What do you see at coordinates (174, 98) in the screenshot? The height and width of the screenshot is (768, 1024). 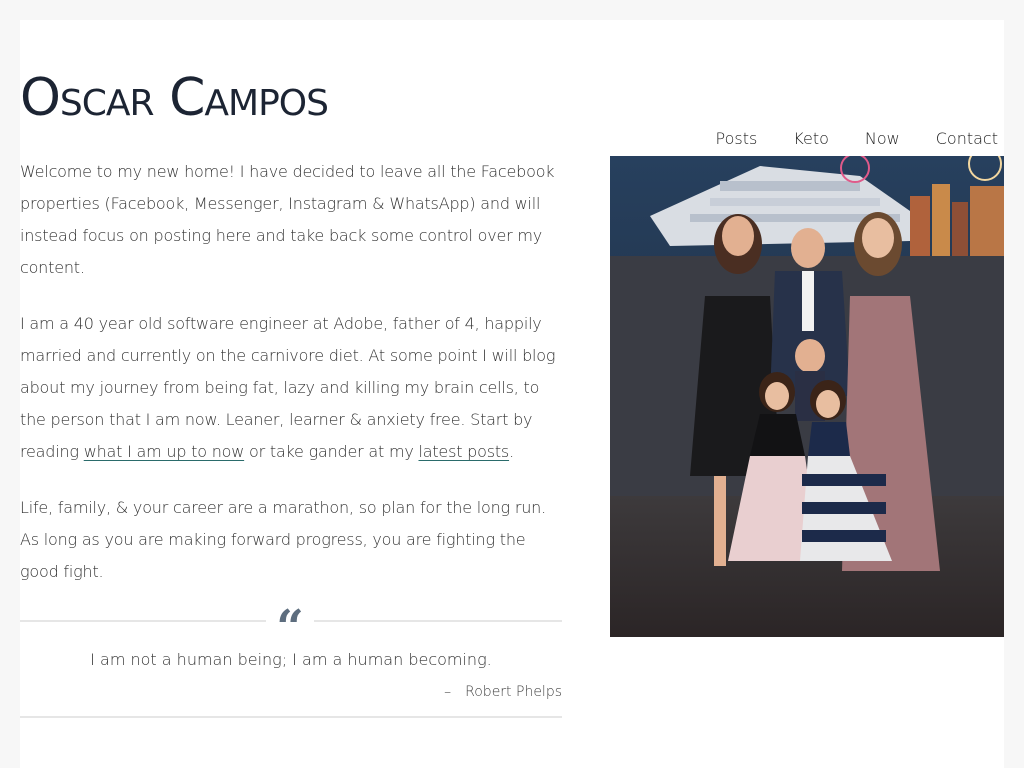 I see `site-title: Oscar Campos` at bounding box center [174, 98].